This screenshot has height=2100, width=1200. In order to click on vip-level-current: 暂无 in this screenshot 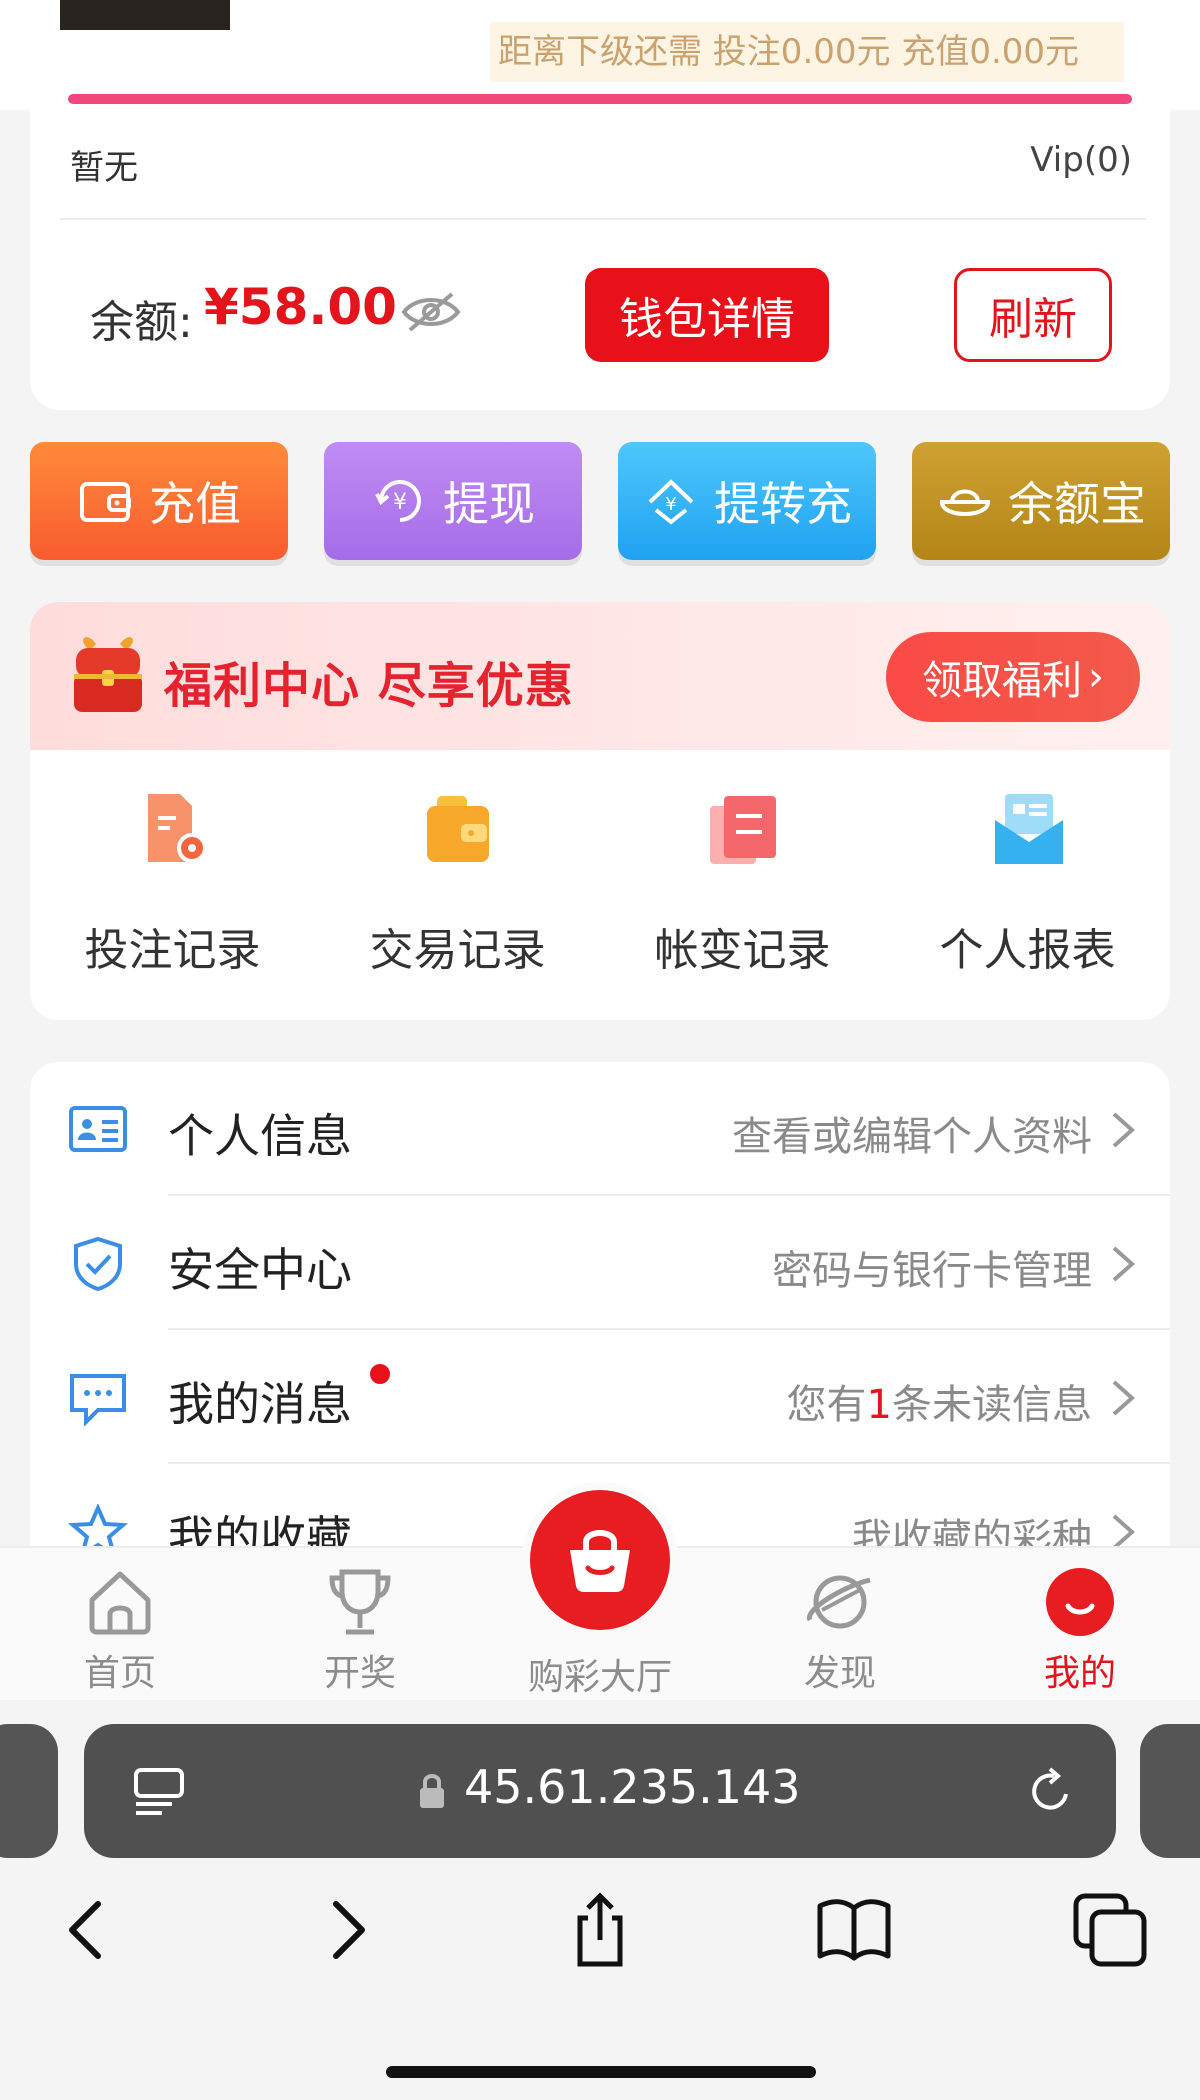, I will do `click(104, 168)`.